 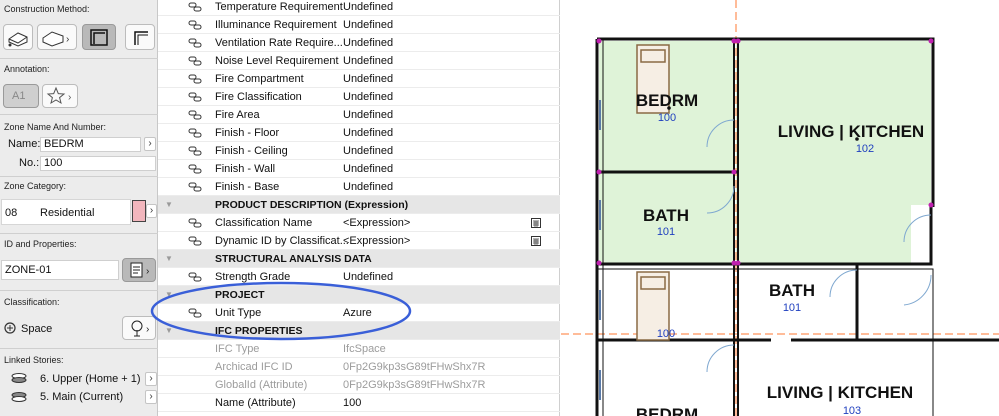 What do you see at coordinates (852, 410) in the screenshot?
I see `room-number: 103` at bounding box center [852, 410].